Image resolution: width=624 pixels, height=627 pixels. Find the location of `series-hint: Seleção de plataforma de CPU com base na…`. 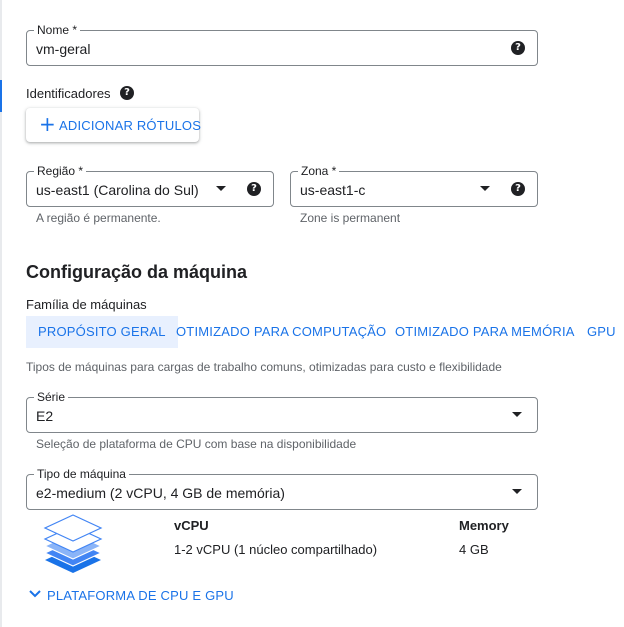

series-hint: Seleção de plataforma de CPU com base na… is located at coordinates (196, 444).